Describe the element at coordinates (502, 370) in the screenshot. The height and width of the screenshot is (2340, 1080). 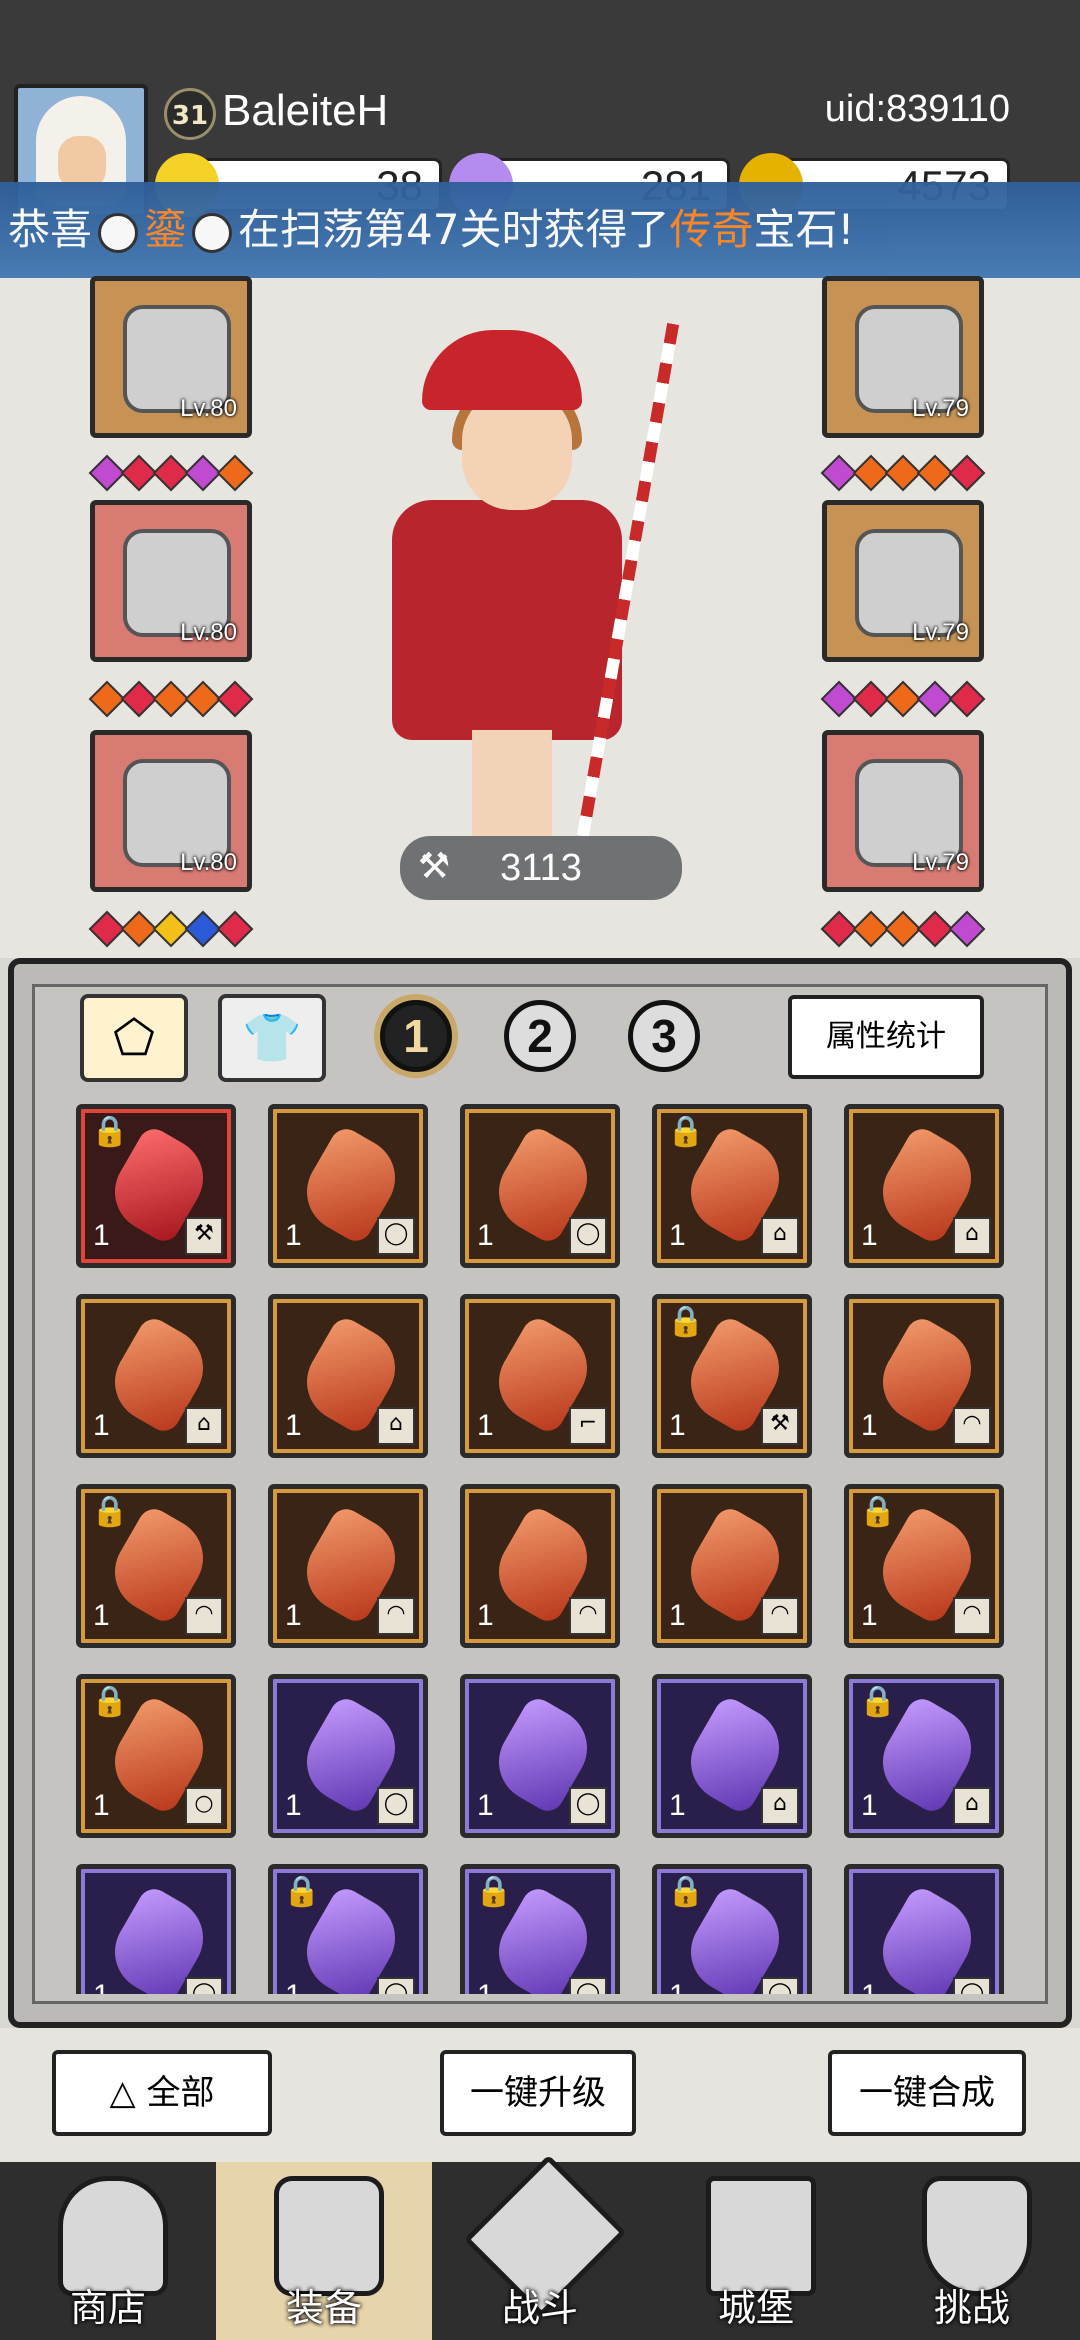
I see `santa-hat-icon` at that location.